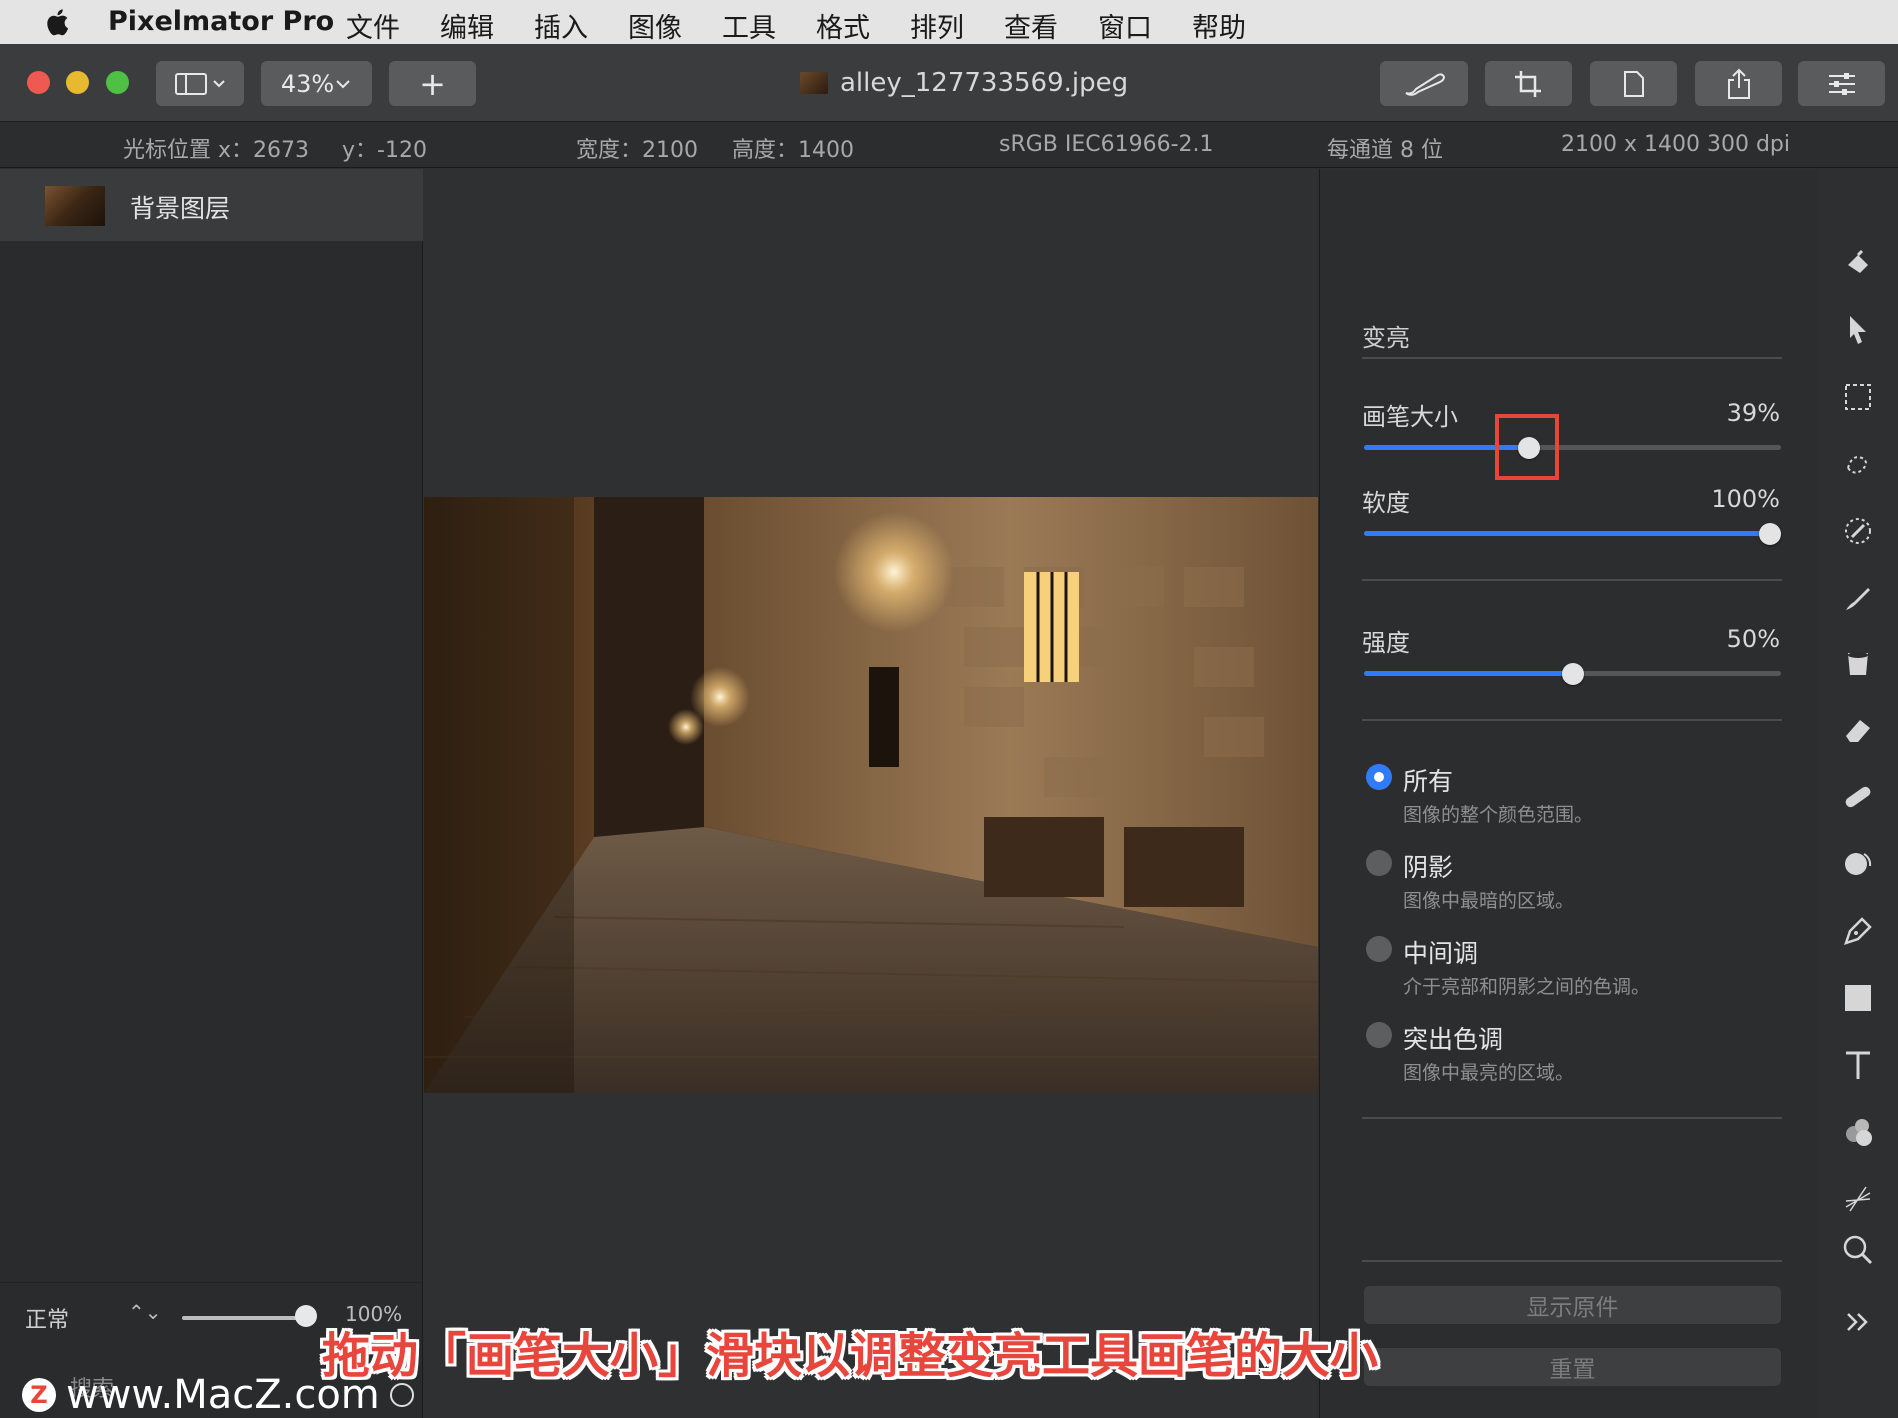  I want to click on share-icon, so click(1738, 83).